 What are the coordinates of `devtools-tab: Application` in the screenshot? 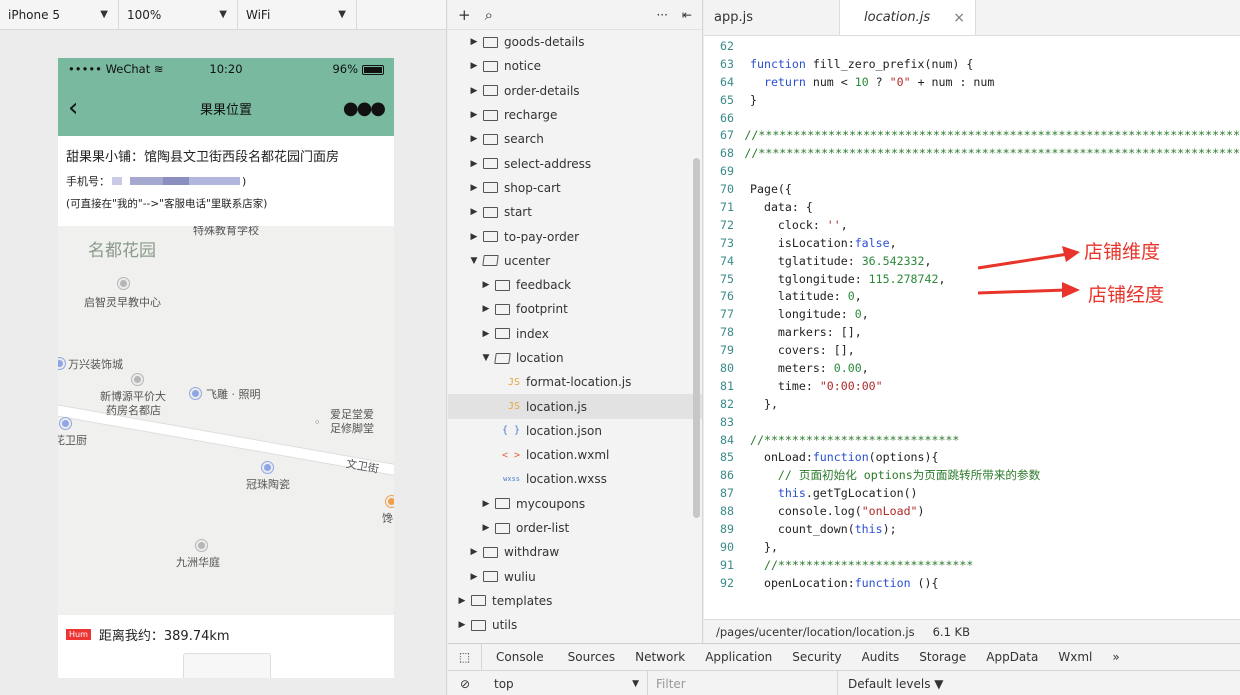 It's located at (738, 657).